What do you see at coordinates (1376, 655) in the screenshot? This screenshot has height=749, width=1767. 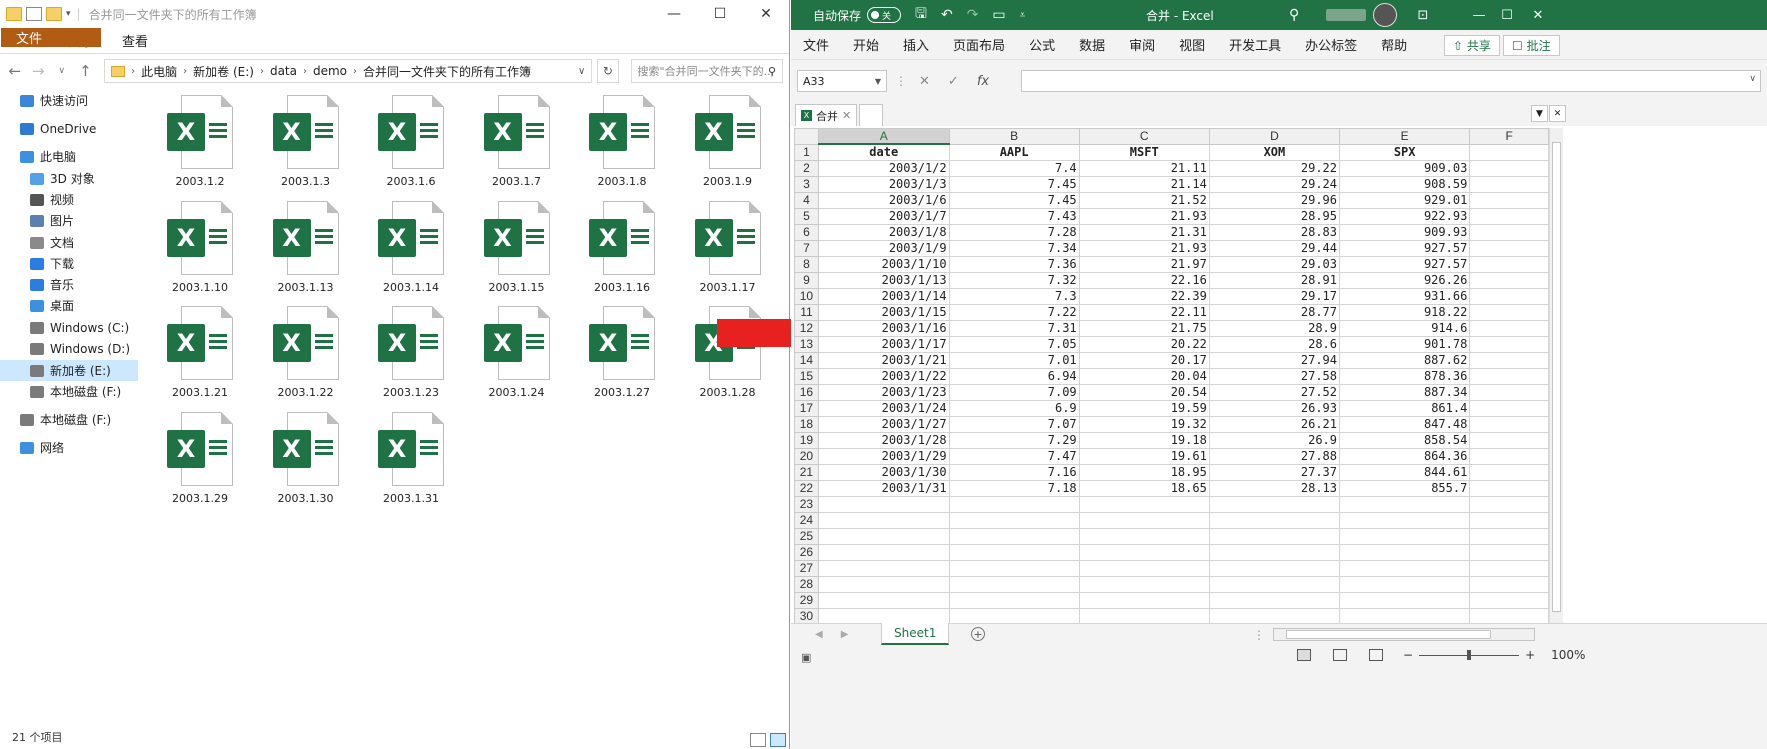 I see `page-break-view-icon` at bounding box center [1376, 655].